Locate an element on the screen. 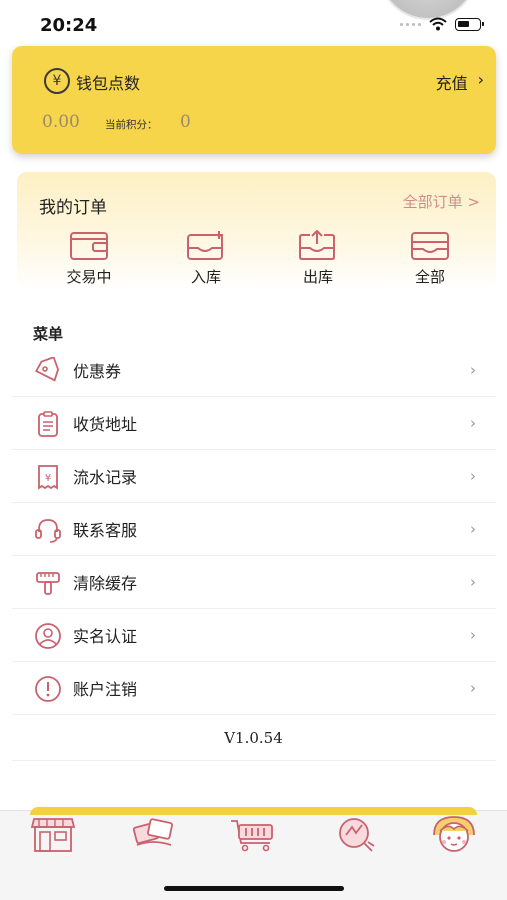 The height and width of the screenshot is (900, 507). menu-item-address: 收货地址 › is located at coordinates (254, 423).